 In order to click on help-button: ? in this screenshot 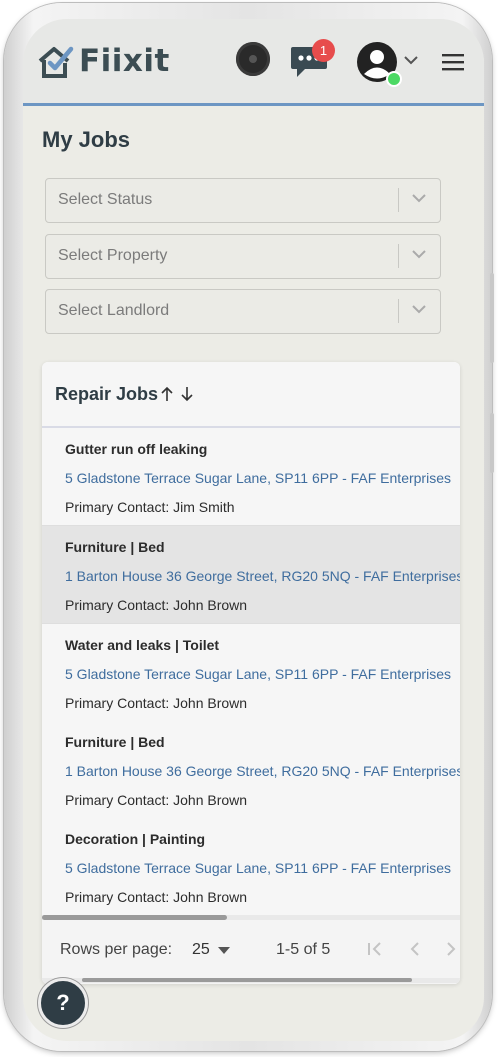, I will do `click(63, 1003)`.